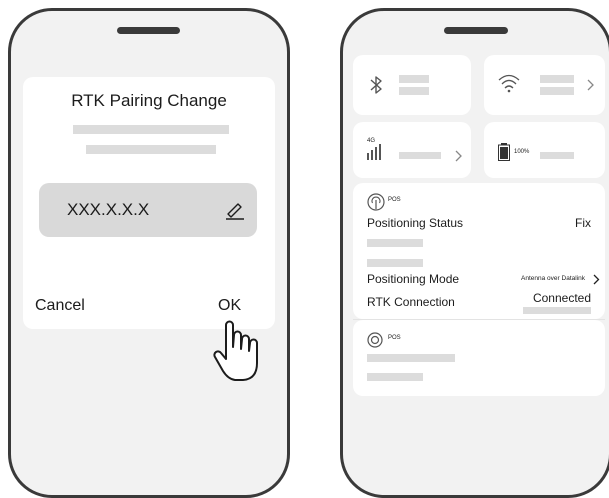  I want to click on battery-tile: 100%, so click(544, 150).